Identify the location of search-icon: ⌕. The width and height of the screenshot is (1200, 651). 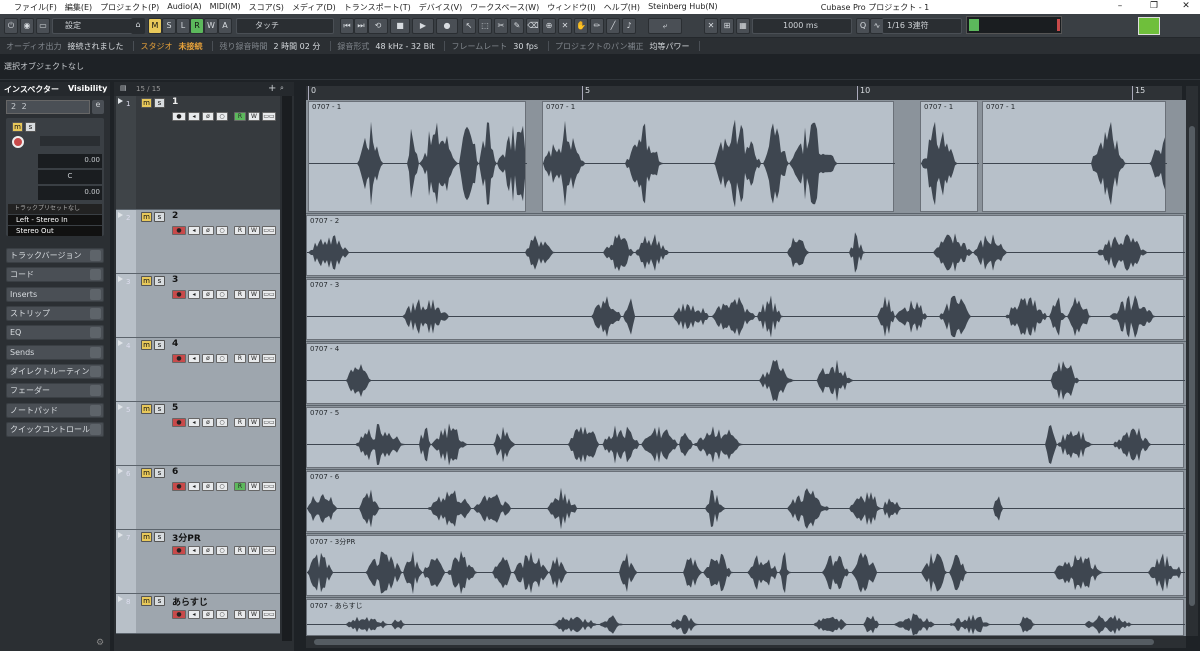
(282, 88).